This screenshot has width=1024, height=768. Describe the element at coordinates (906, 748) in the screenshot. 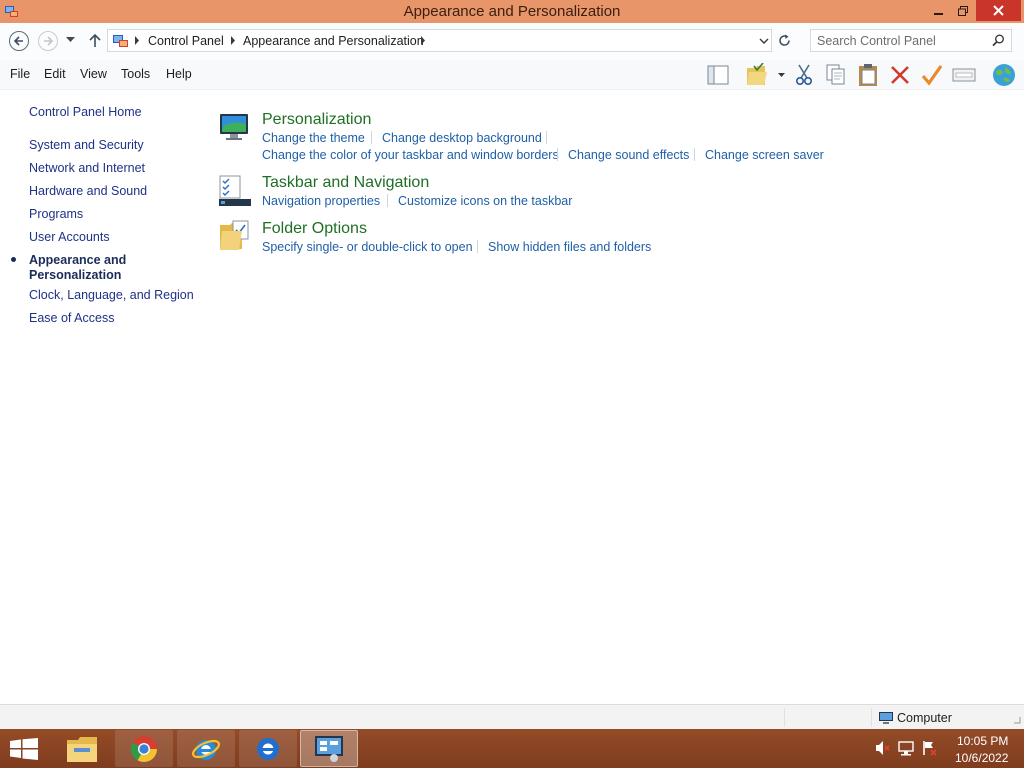

I see `network-icon` at that location.